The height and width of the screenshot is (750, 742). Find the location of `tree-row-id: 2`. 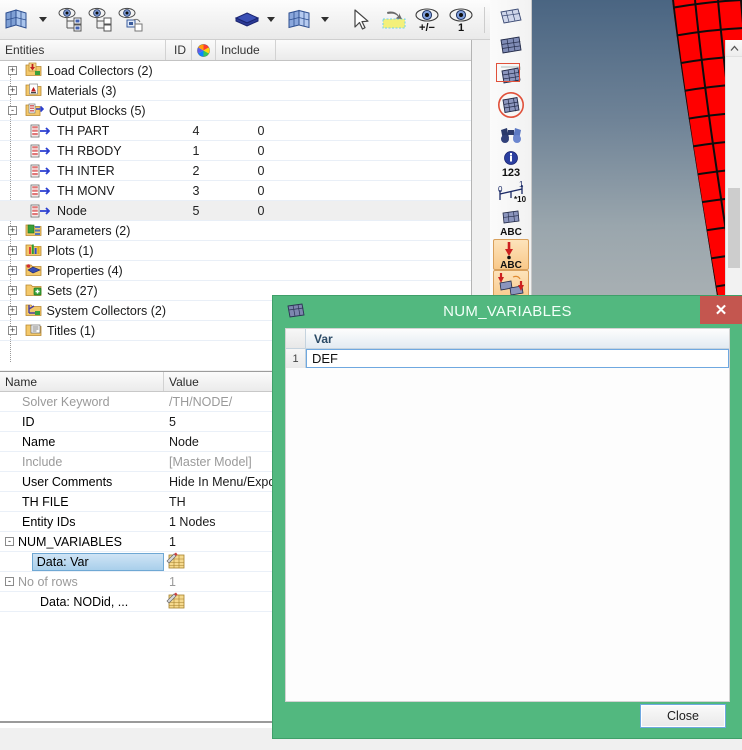

tree-row-id: 2 is located at coordinates (196, 170).